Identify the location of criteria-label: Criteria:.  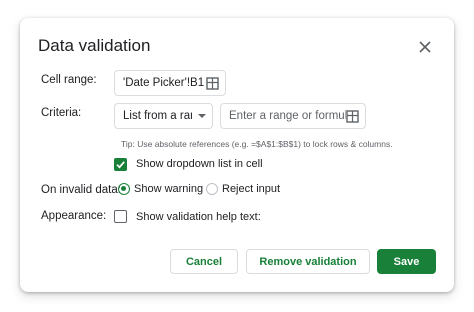
(61, 113).